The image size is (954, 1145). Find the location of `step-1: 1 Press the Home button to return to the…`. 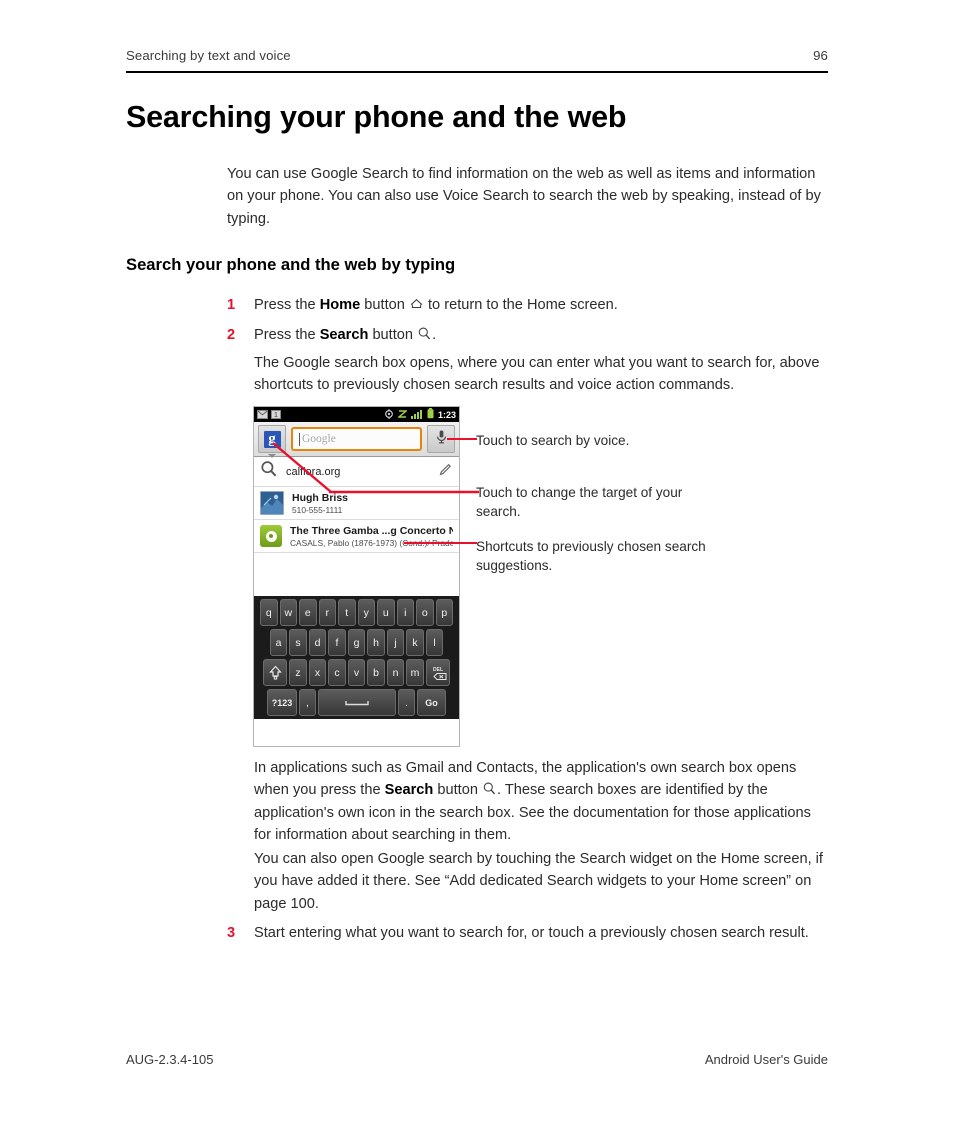

step-1: 1 Press the Home button to return to the… is located at coordinates (527, 305).